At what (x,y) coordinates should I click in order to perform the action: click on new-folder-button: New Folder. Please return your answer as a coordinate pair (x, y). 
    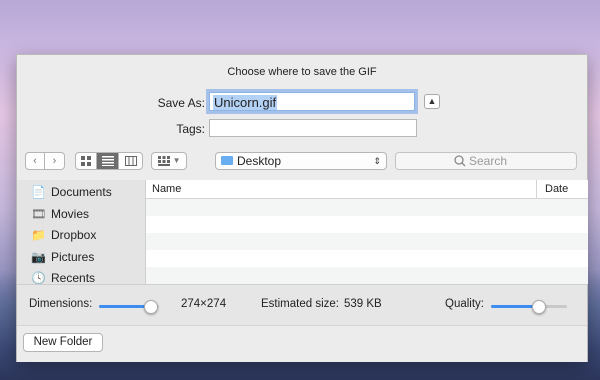
    Looking at the image, I should click on (63, 342).